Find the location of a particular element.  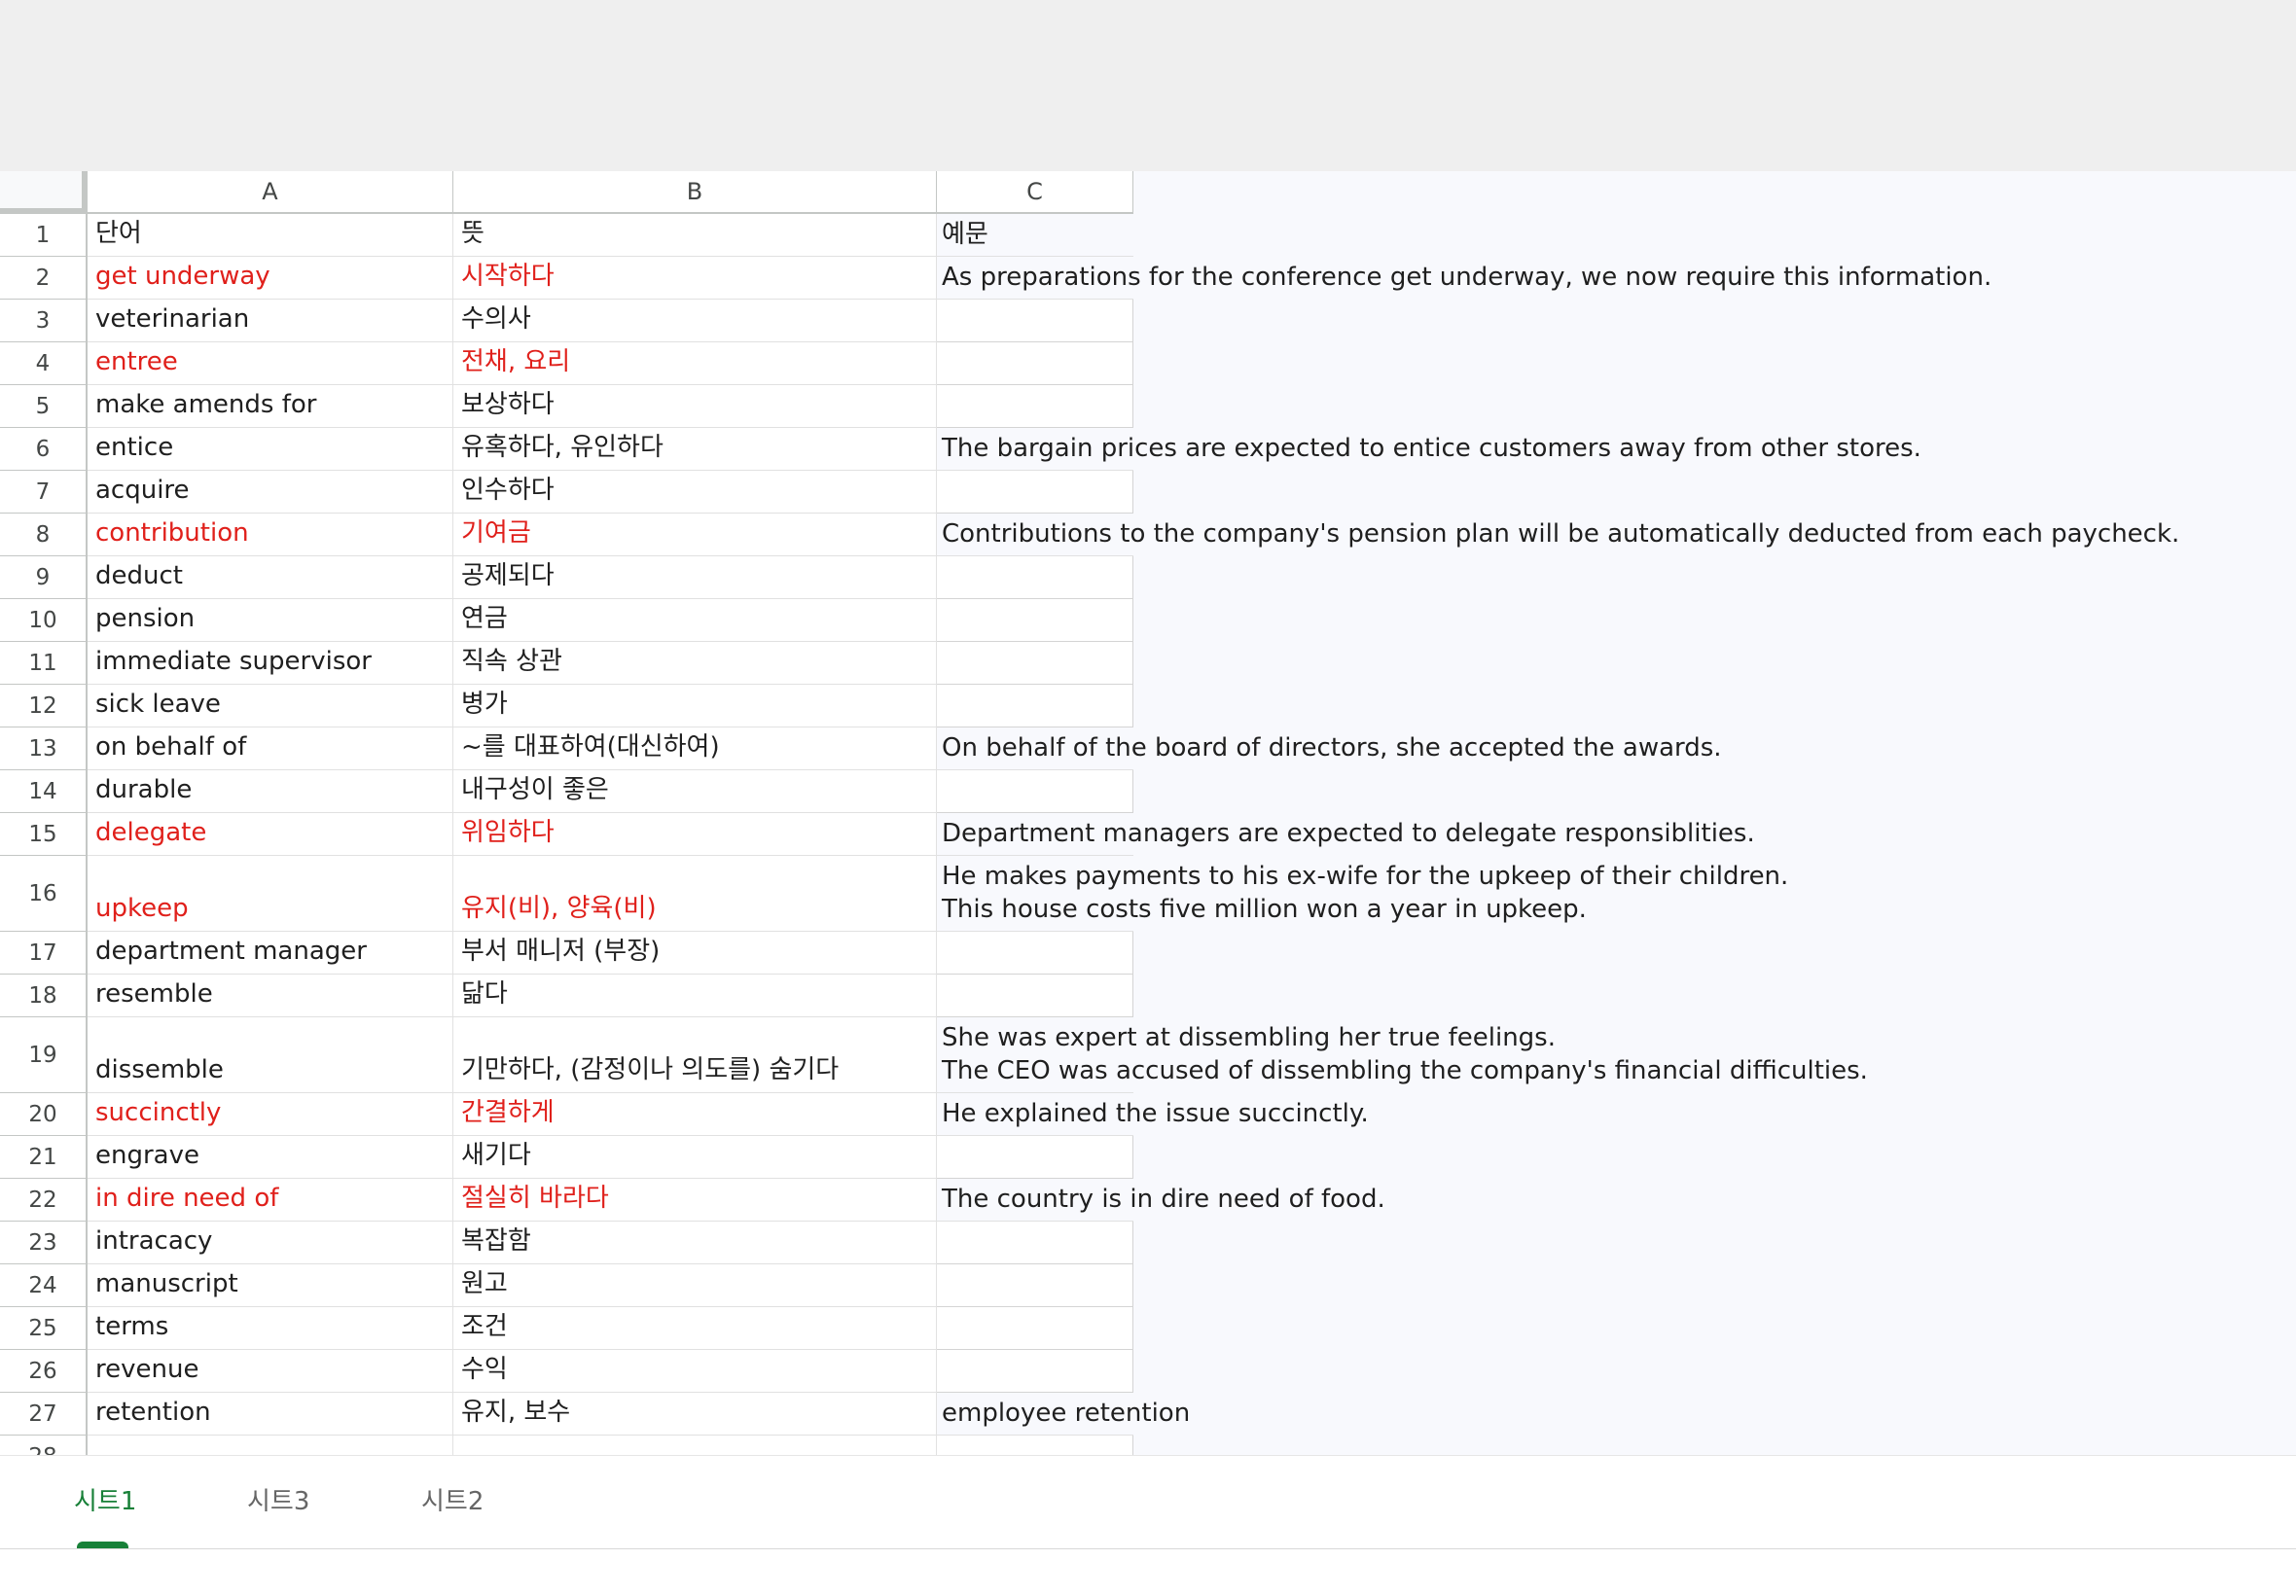

cell-a: dissemble is located at coordinates (270, 1055).